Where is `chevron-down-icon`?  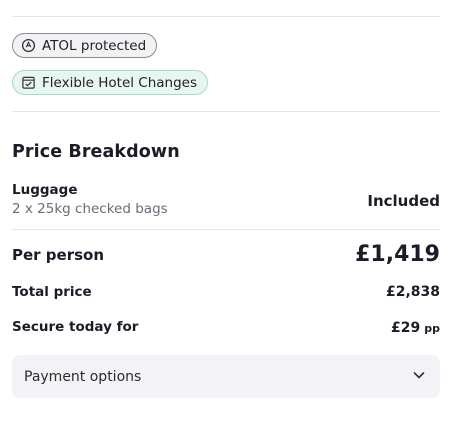
chevron-down-icon is located at coordinates (419, 376).